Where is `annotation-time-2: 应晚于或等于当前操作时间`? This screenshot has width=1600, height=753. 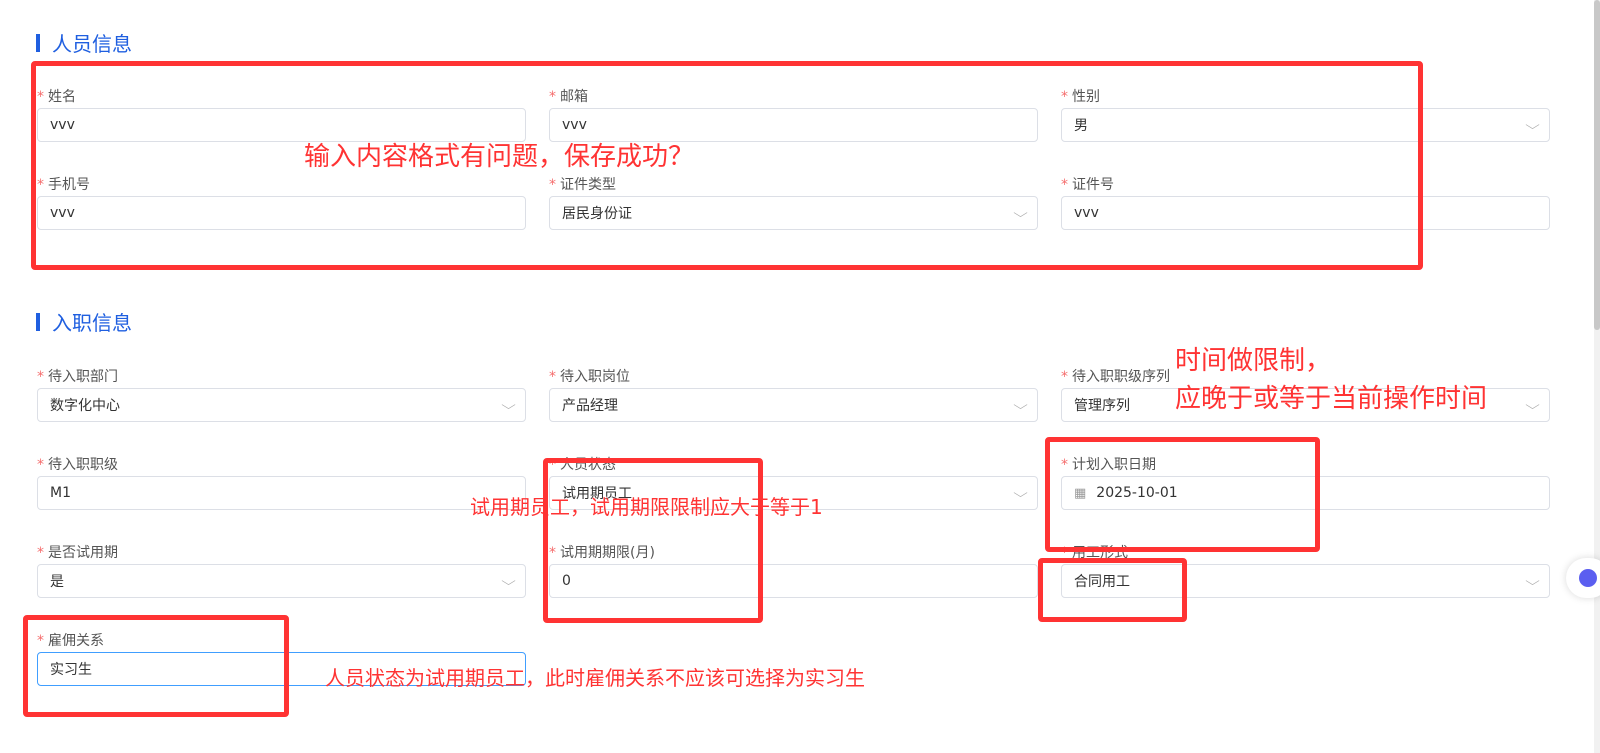
annotation-time-2: 应晚于或等于当前操作时间 is located at coordinates (1331, 399).